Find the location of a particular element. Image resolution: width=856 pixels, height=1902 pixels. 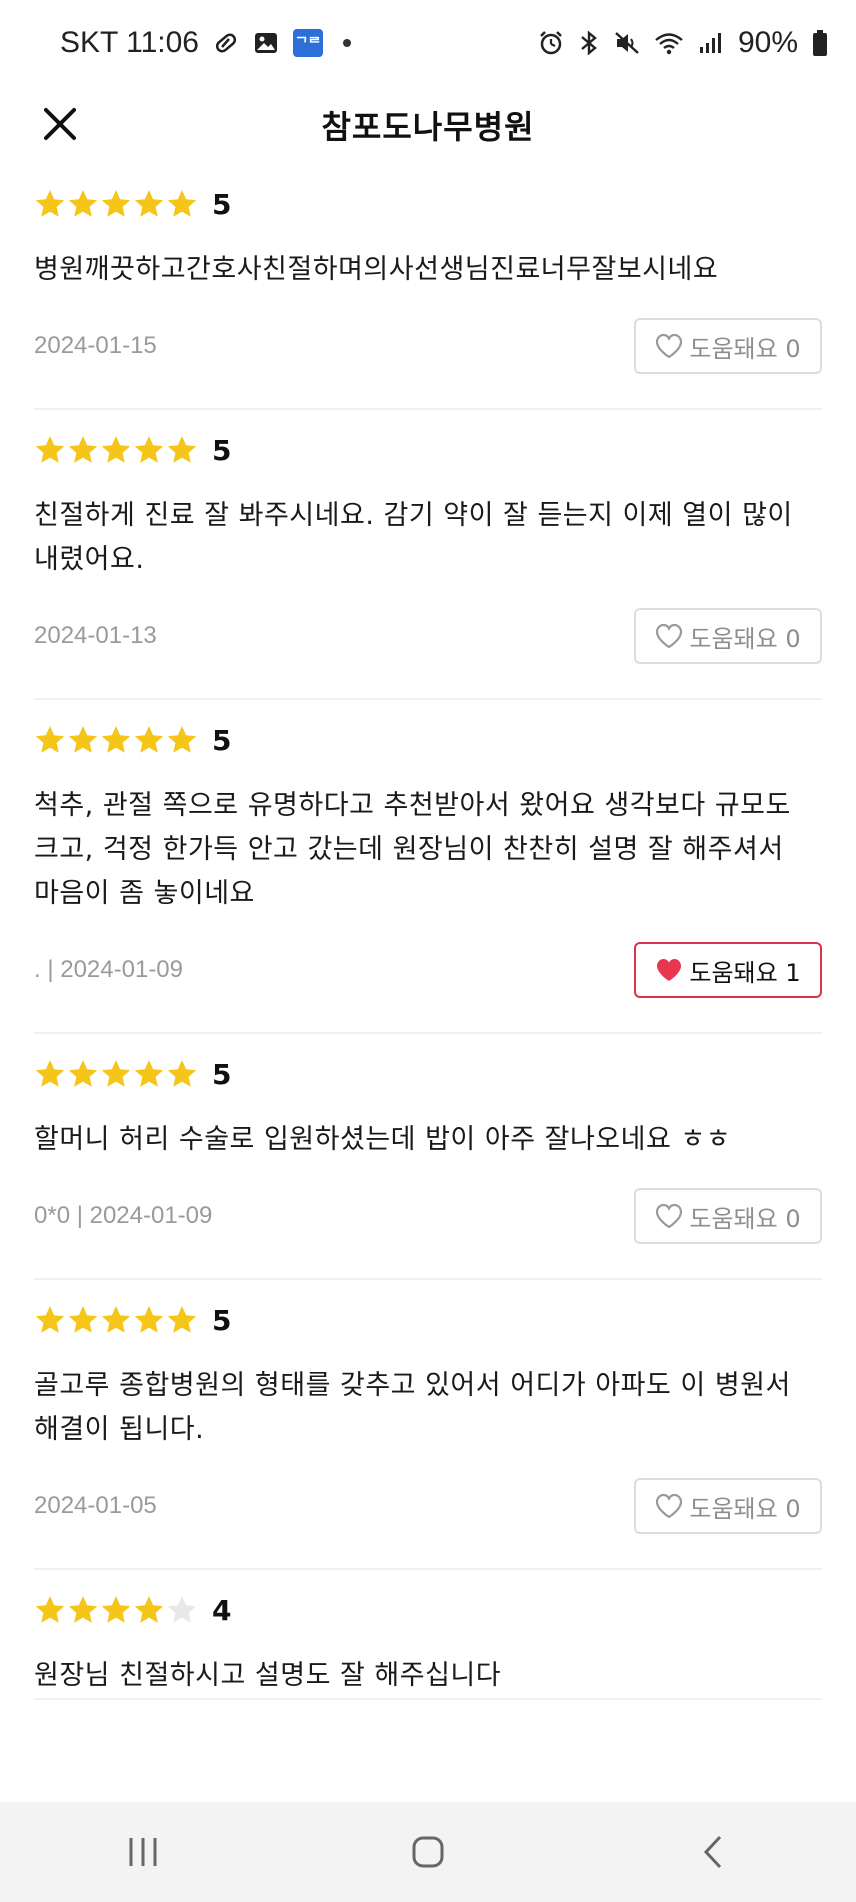

page-title: 참포도나무병원 is located at coordinates (428, 127).